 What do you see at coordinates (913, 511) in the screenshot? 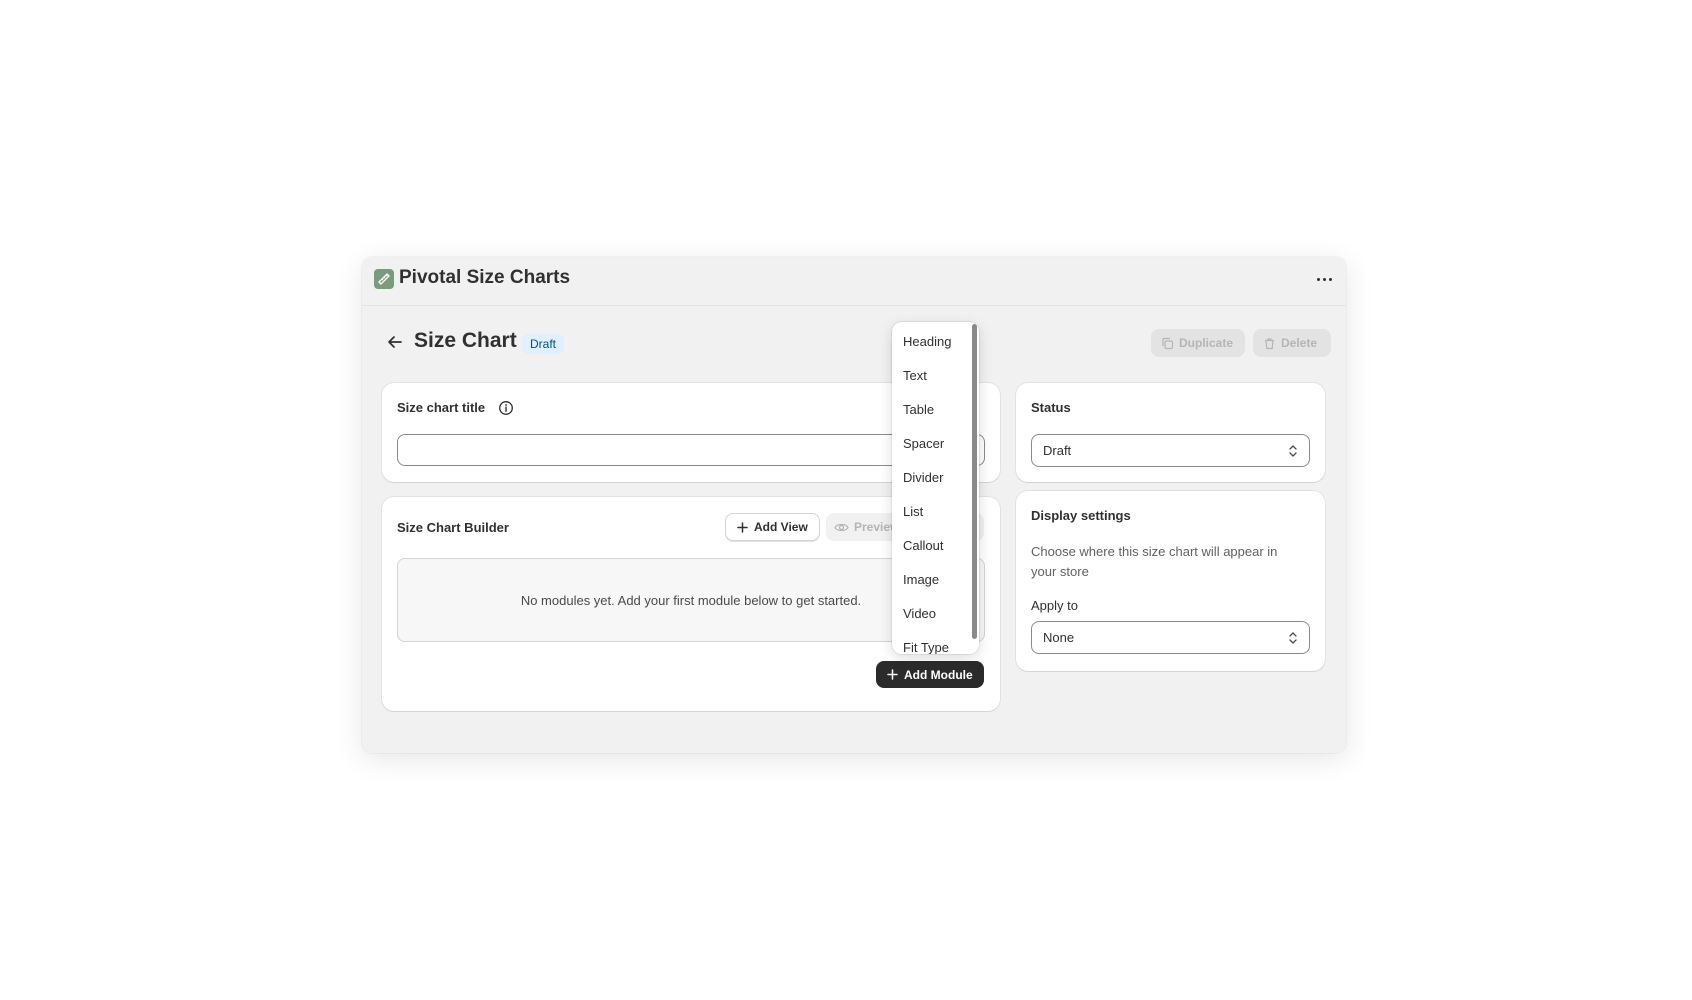
I see `menu-item-list: List` at bounding box center [913, 511].